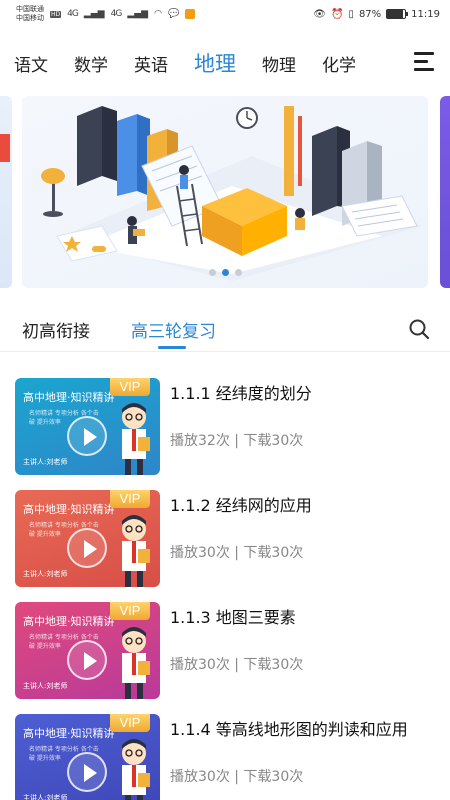 Image resolution: width=450 pixels, height=800 pixels. I want to click on signal-icon: ▂▄▆, so click(94, 14).